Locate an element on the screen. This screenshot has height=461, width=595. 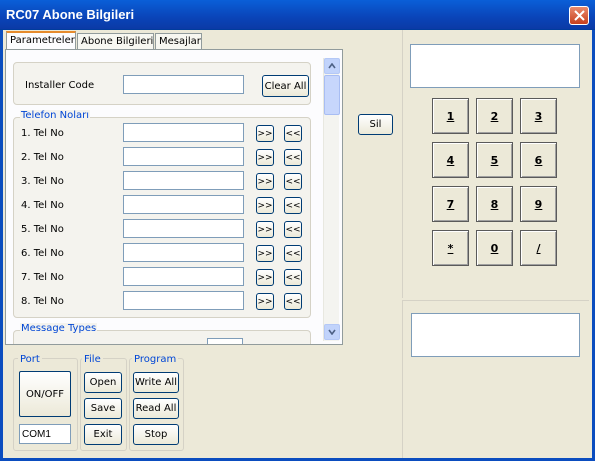
exit-label: Exit is located at coordinates (103, 434).